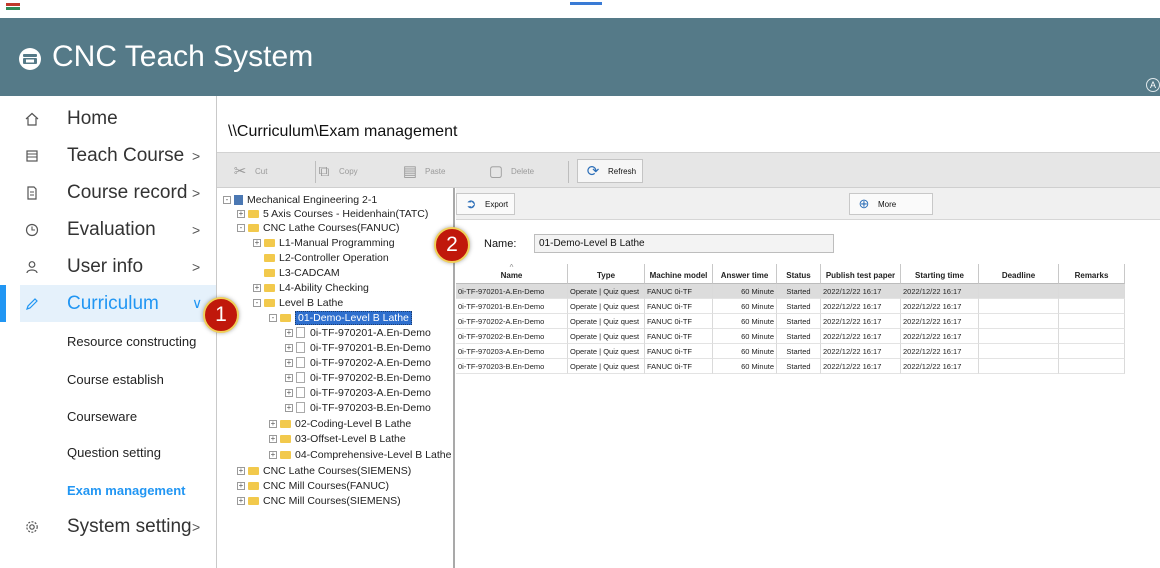  What do you see at coordinates (1092, 291) in the screenshot?
I see `cell-remarks` at bounding box center [1092, 291].